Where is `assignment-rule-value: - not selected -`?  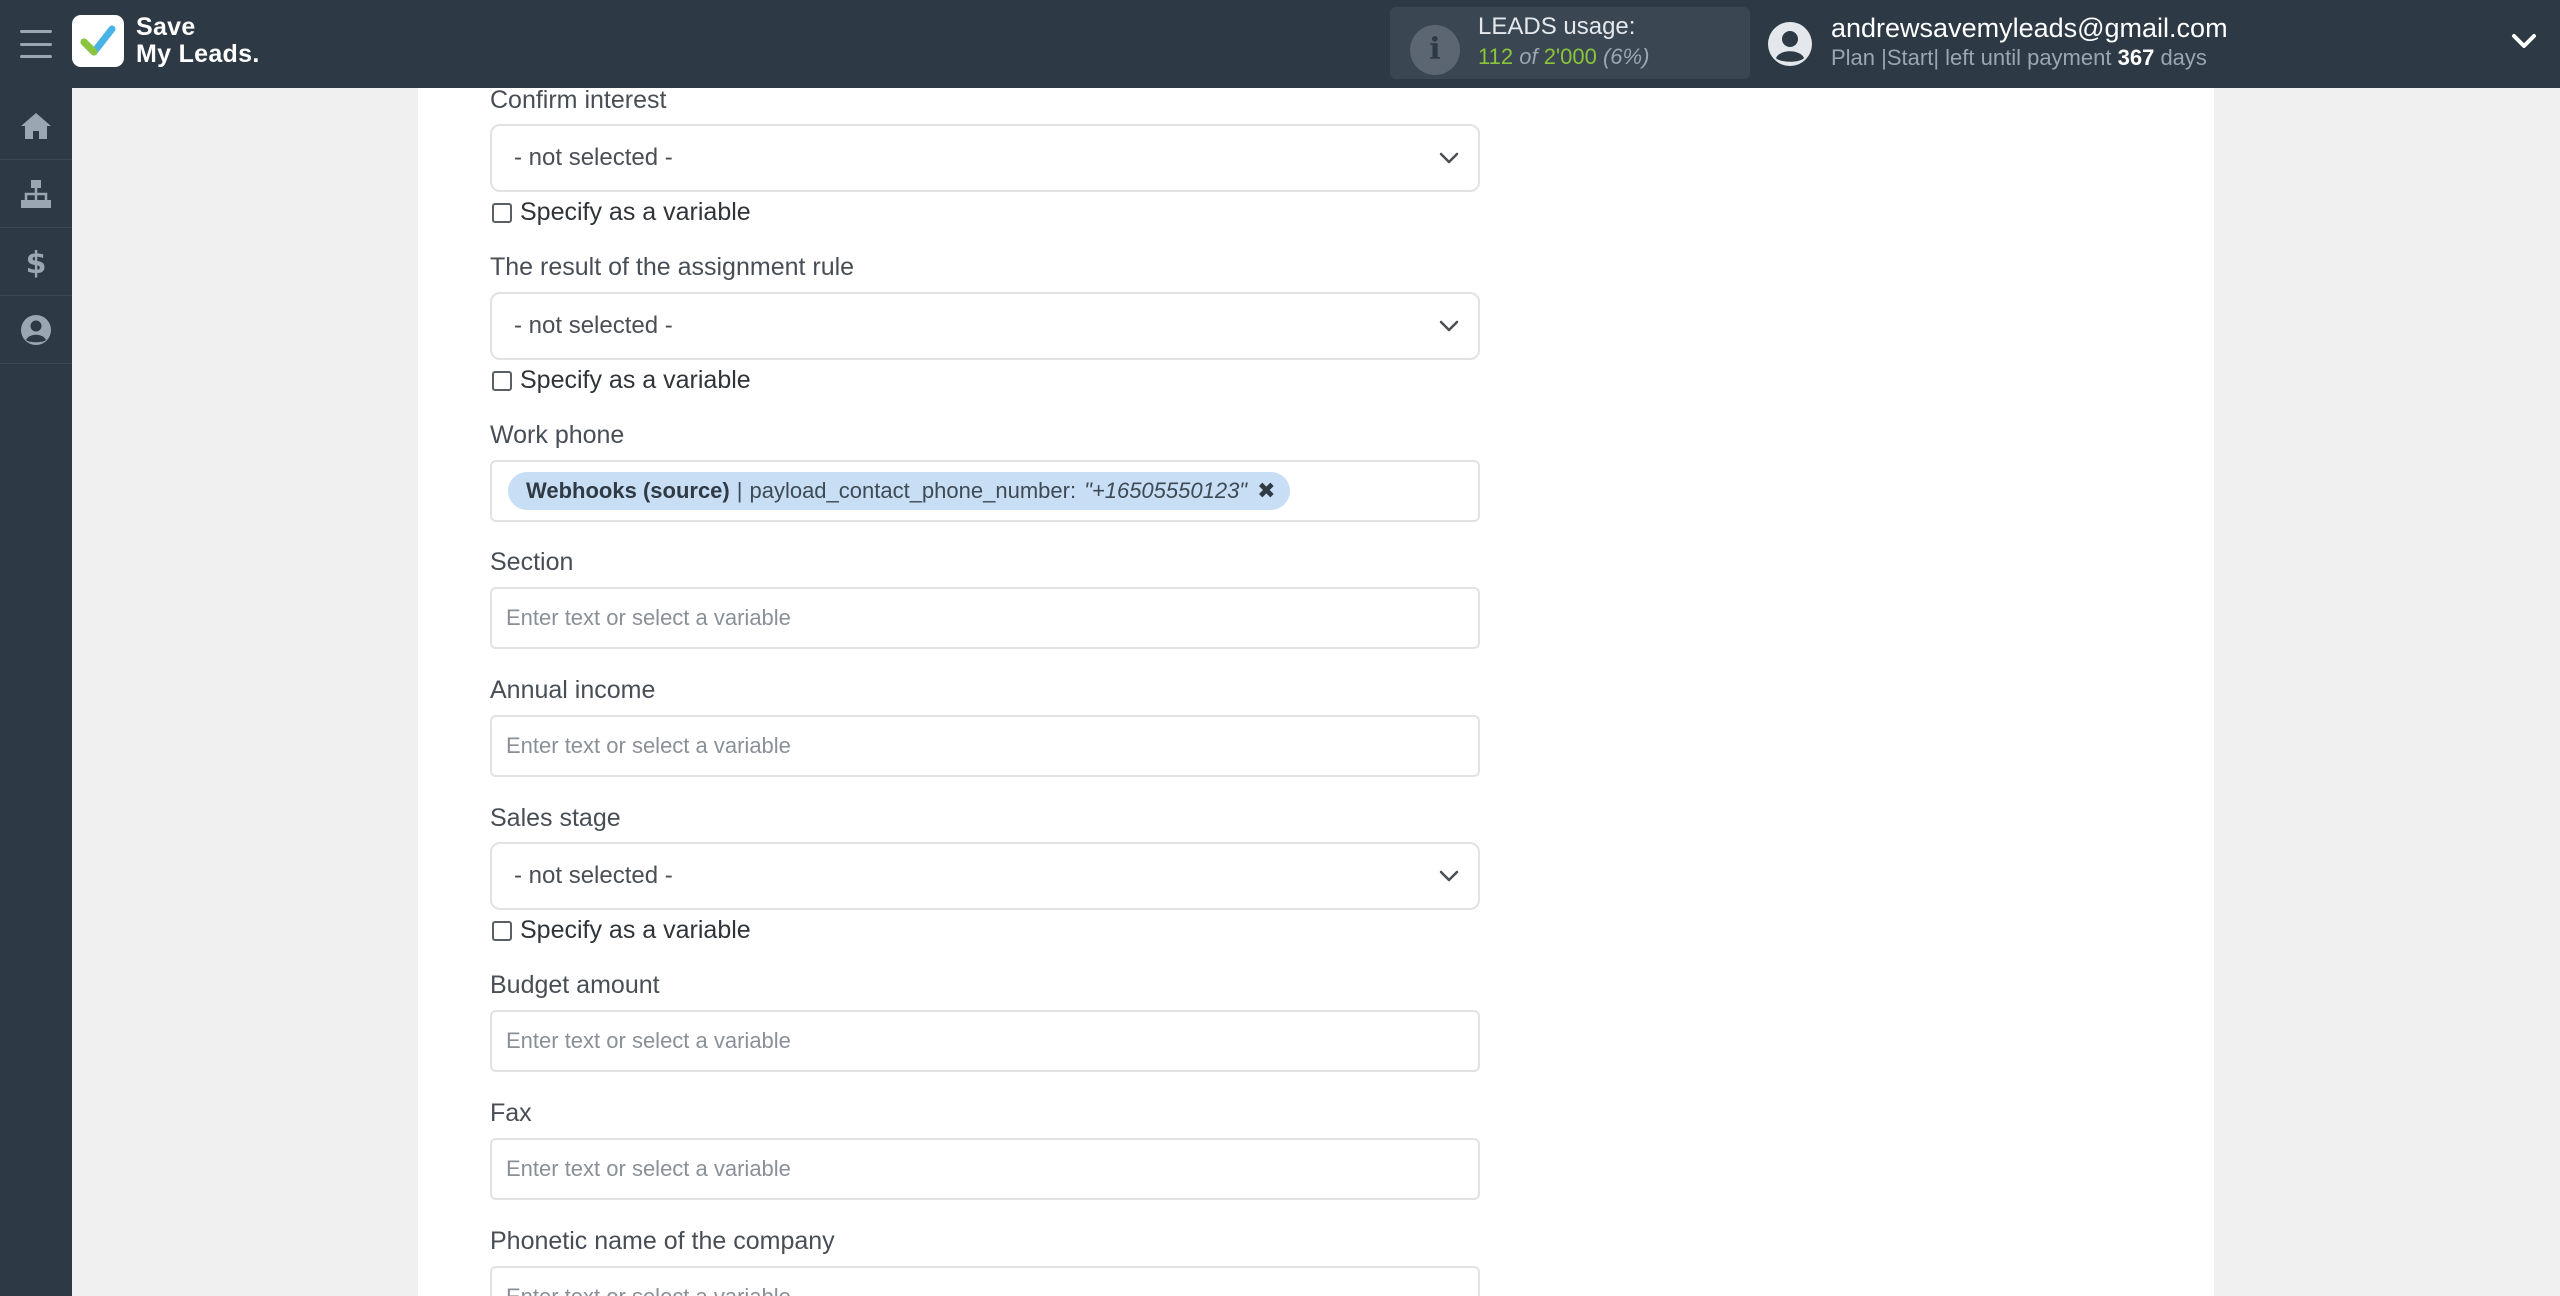 assignment-rule-value: - not selected - is located at coordinates (593, 325).